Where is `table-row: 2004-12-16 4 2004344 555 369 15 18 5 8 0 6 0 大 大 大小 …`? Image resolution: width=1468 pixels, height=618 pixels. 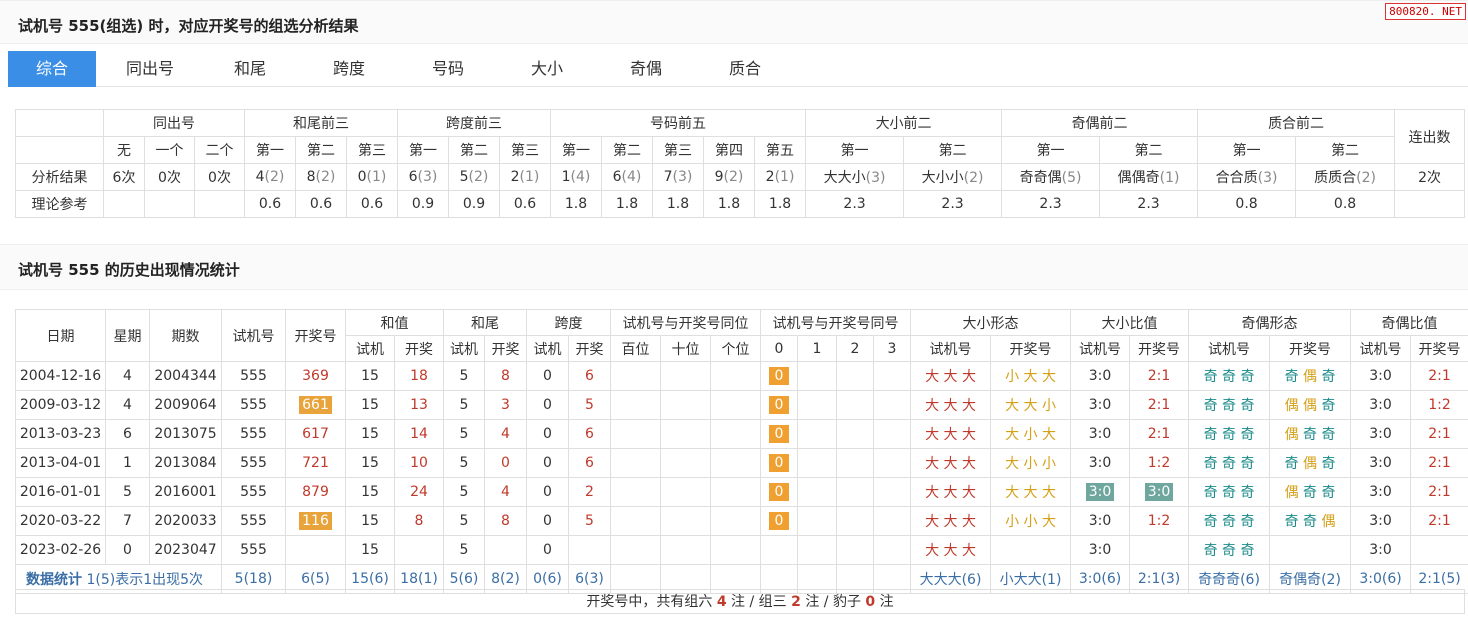 table-row: 2004-12-16 4 2004344 555 369 15 18 5 8 0 6 0 大 大 大小 … is located at coordinates (741, 376).